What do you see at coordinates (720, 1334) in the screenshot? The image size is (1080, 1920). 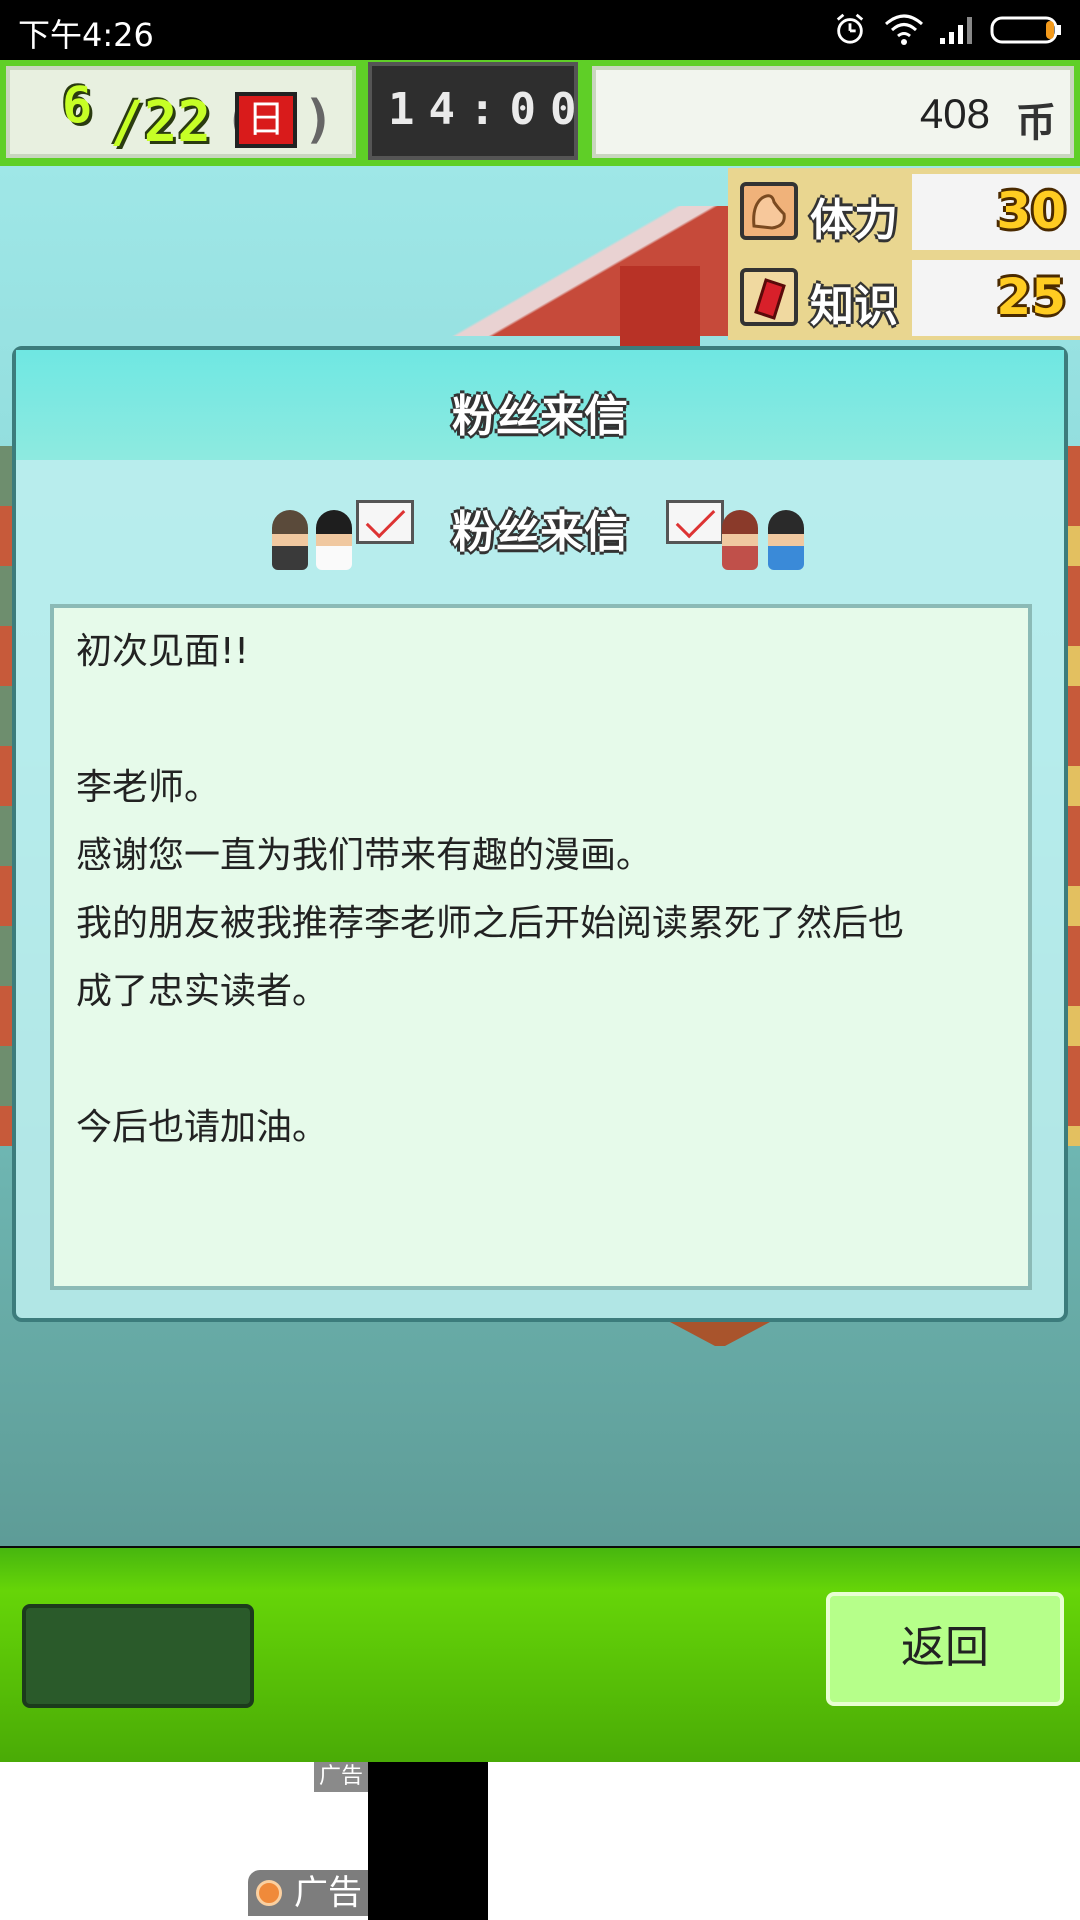 I see `floor-arrow` at bounding box center [720, 1334].